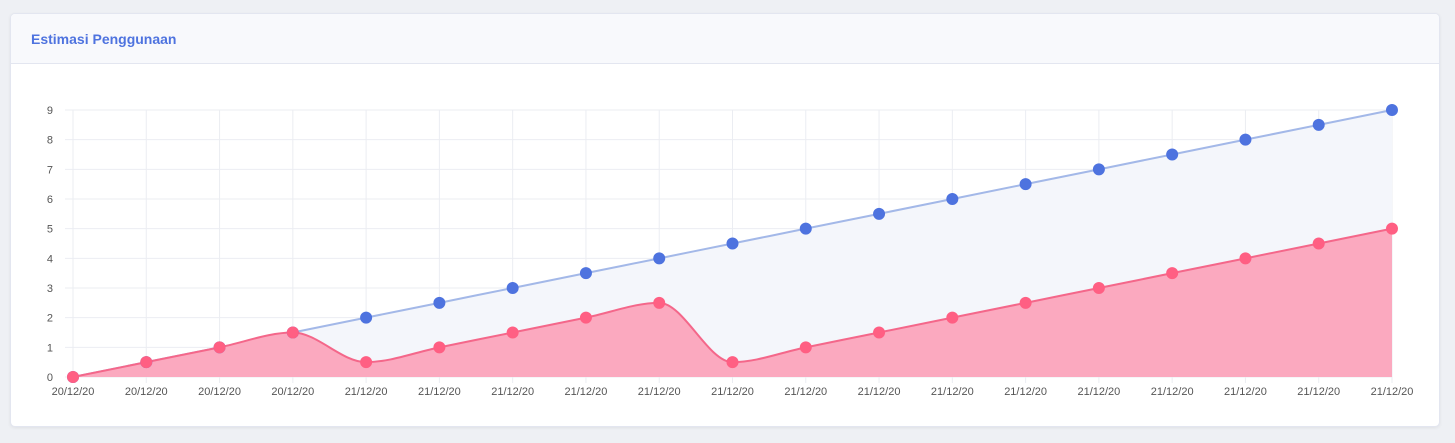 This screenshot has height=443, width=1455. Describe the element at coordinates (50, 141) in the screenshot. I see `y-tick-label: 8` at that location.